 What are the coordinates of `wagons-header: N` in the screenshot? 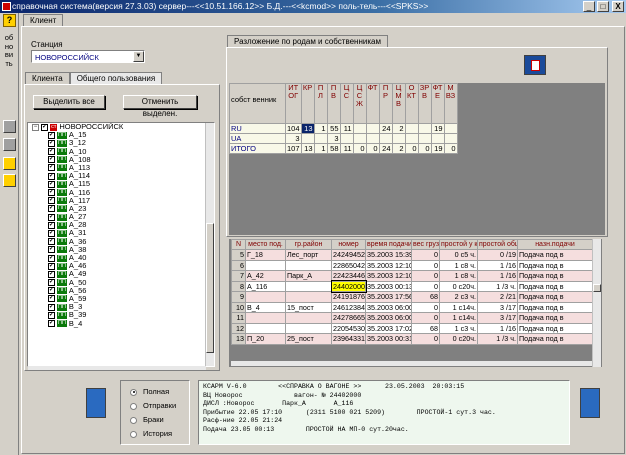 It's located at (238, 244).